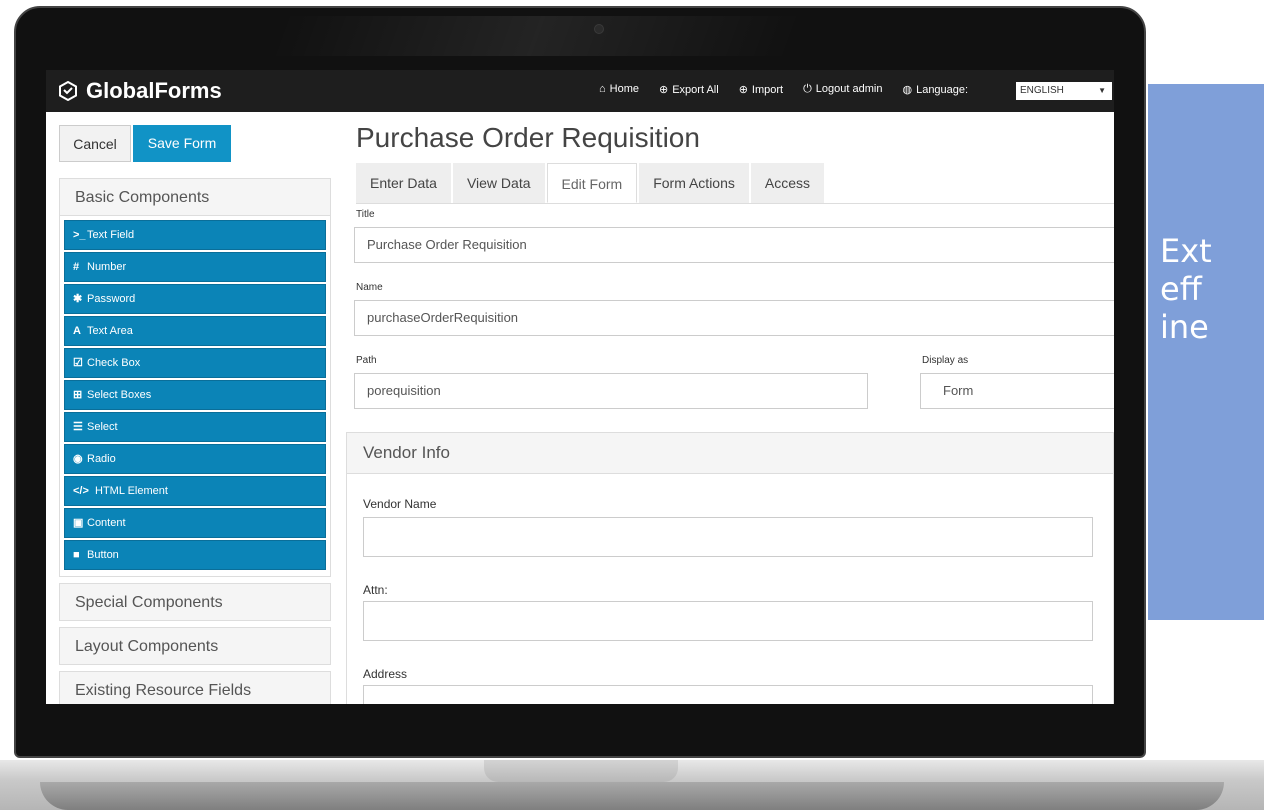  What do you see at coordinates (102, 427) in the screenshot?
I see `component-label: Select` at bounding box center [102, 427].